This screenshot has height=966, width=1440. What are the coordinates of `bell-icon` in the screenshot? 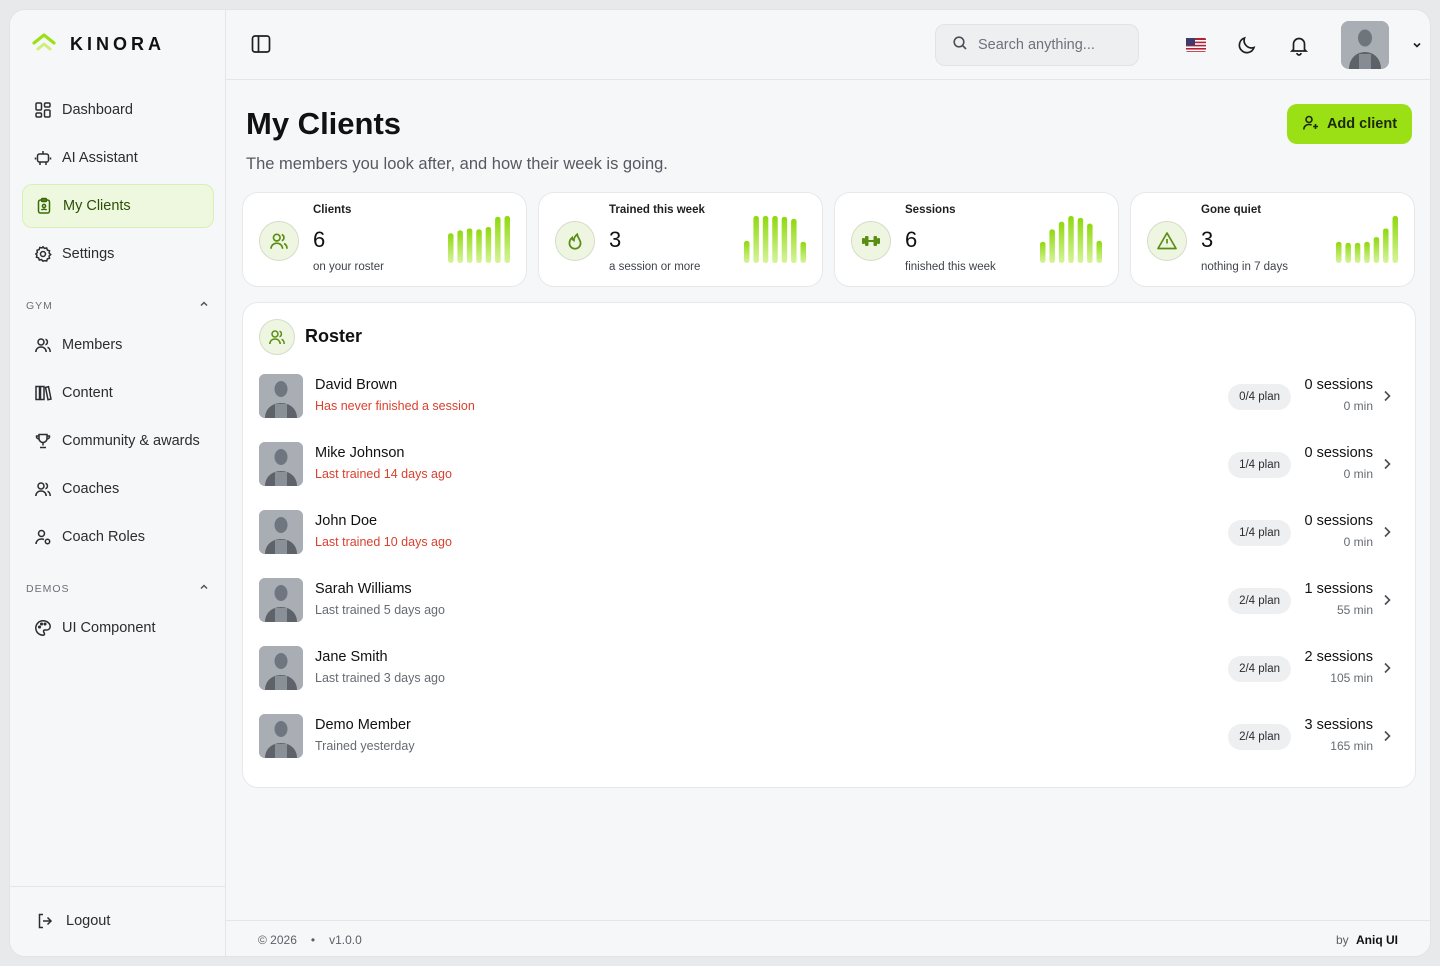 It's located at (1299, 45).